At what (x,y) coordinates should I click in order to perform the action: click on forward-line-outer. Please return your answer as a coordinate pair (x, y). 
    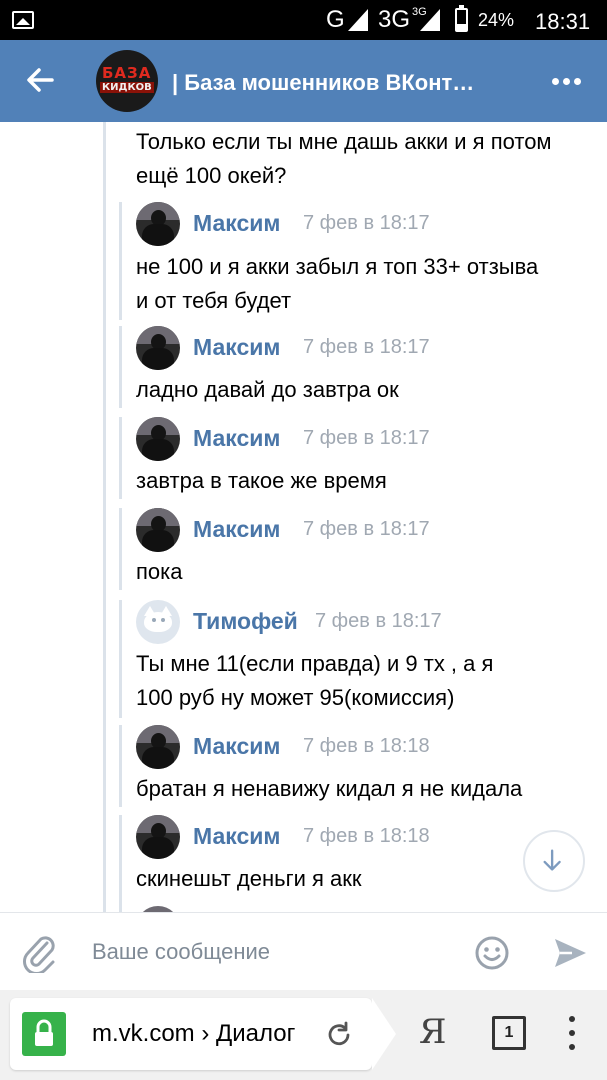
    Looking at the image, I should click on (104, 517).